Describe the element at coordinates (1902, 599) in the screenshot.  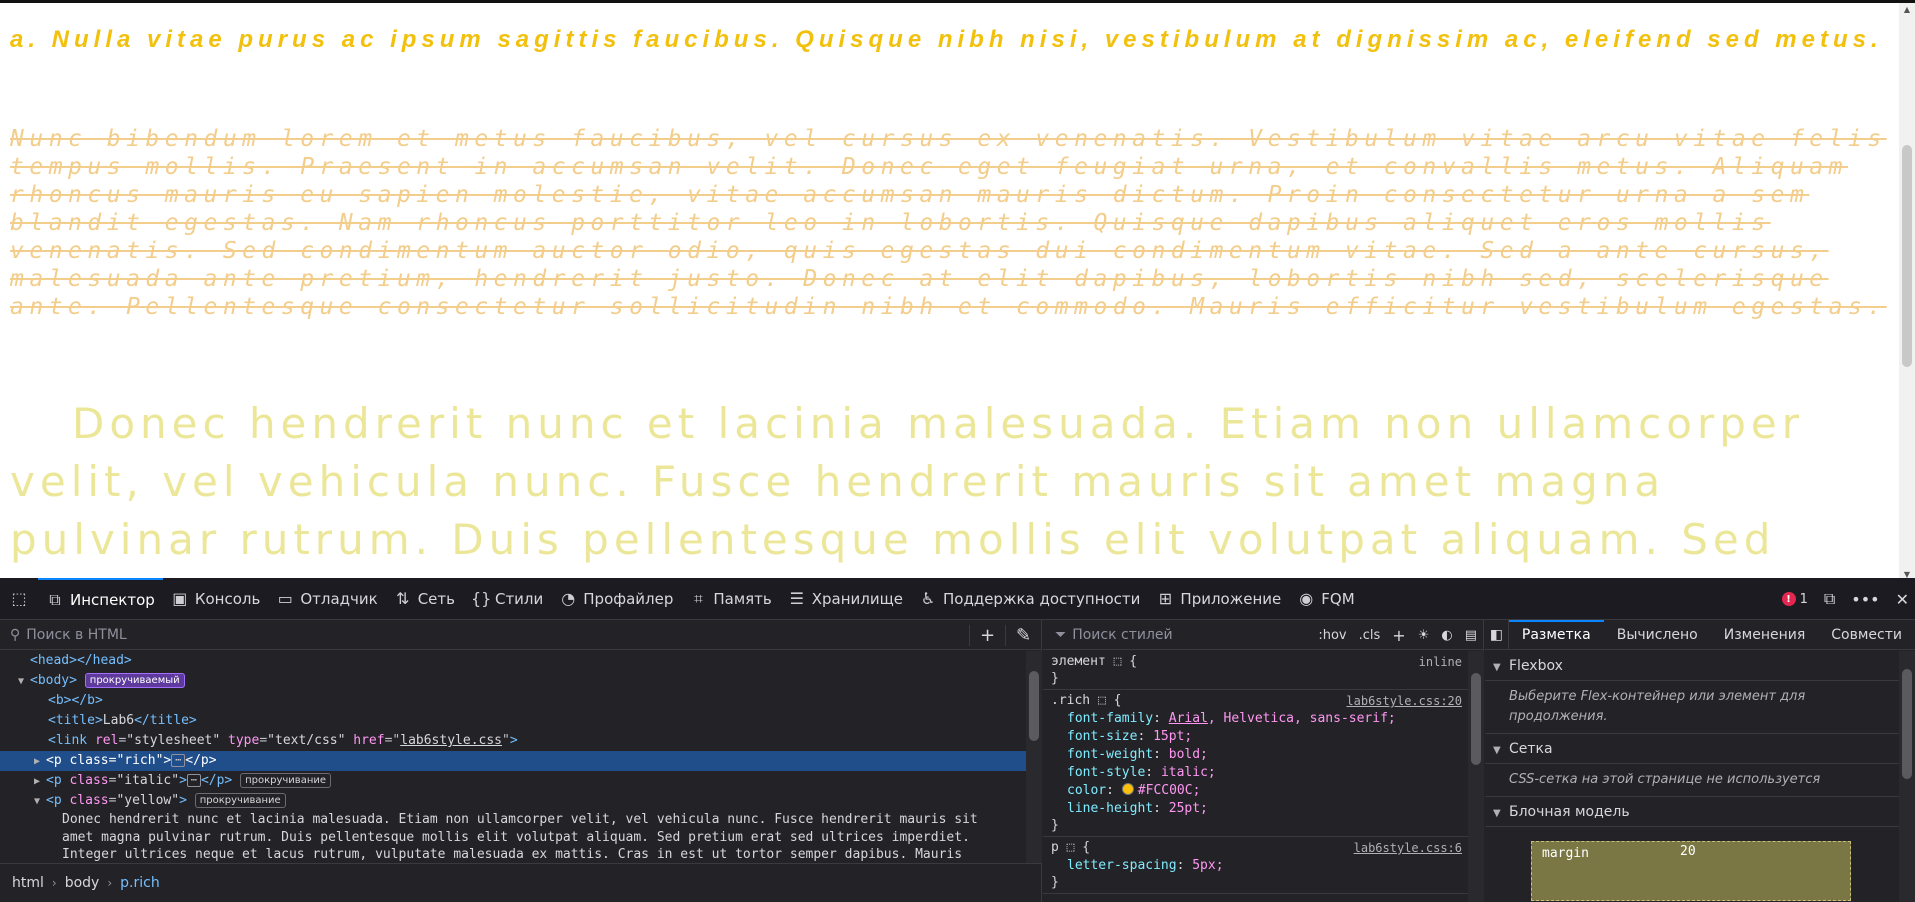
I see `close-icon: ✕` at that location.